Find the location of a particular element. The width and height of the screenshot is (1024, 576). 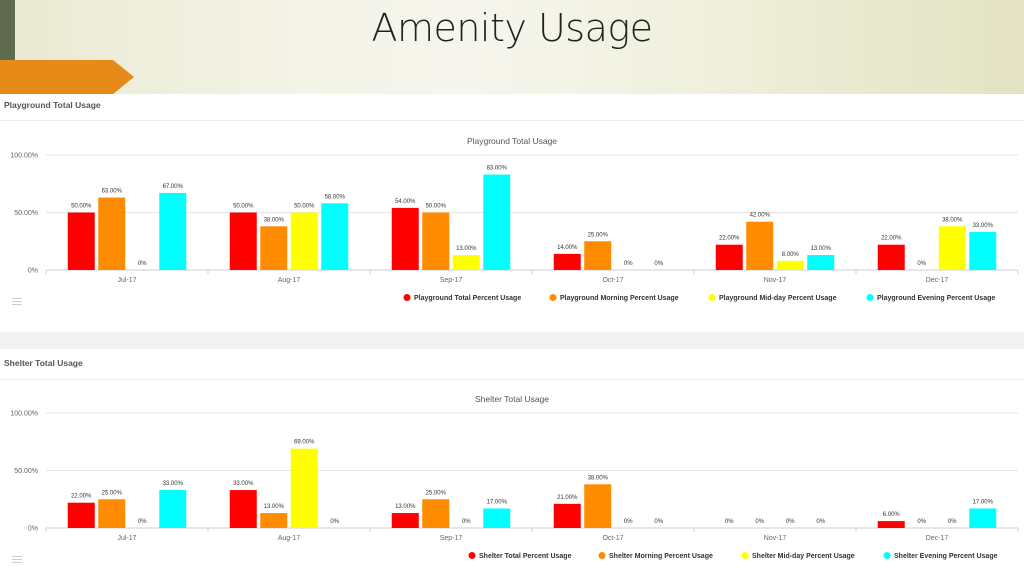

banner-arrow-shape is located at coordinates (67, 77).